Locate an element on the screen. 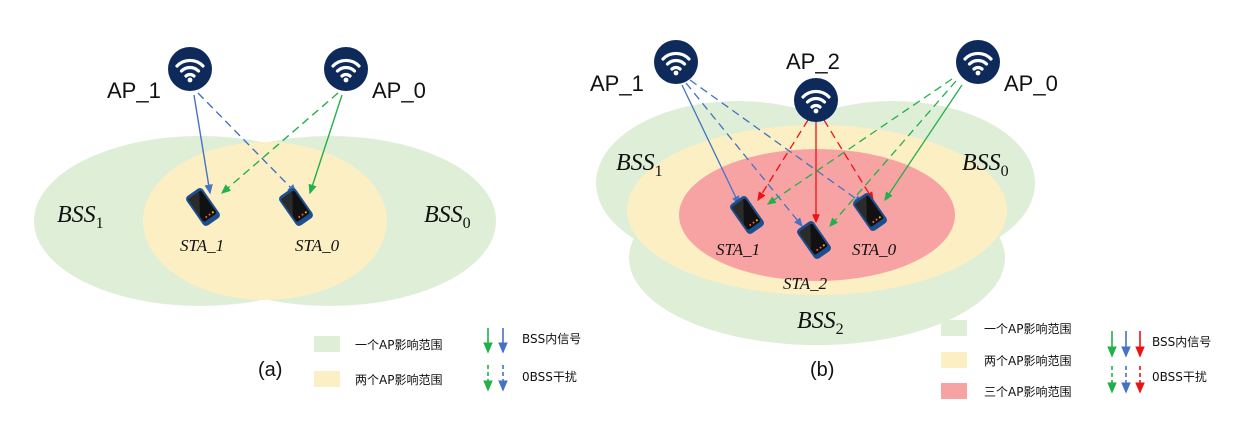 The image size is (1245, 434). legend-three-ap-swatch-b is located at coordinates (954, 391).